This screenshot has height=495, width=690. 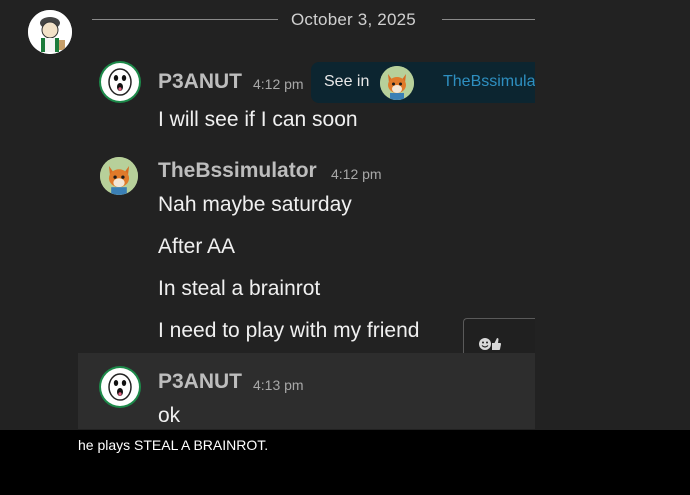 What do you see at coordinates (289, 330) in the screenshot?
I see `message-text: I need to play with my friend` at bounding box center [289, 330].